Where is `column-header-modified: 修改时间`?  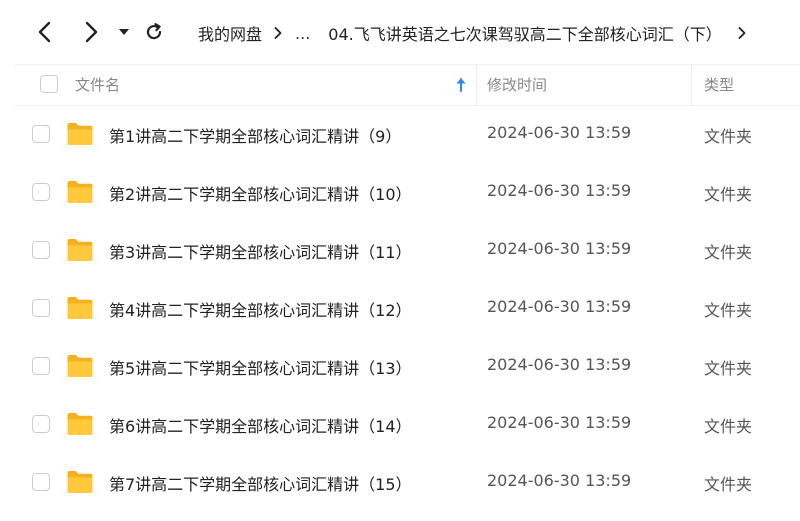 column-header-modified: 修改时间 is located at coordinates (517, 85).